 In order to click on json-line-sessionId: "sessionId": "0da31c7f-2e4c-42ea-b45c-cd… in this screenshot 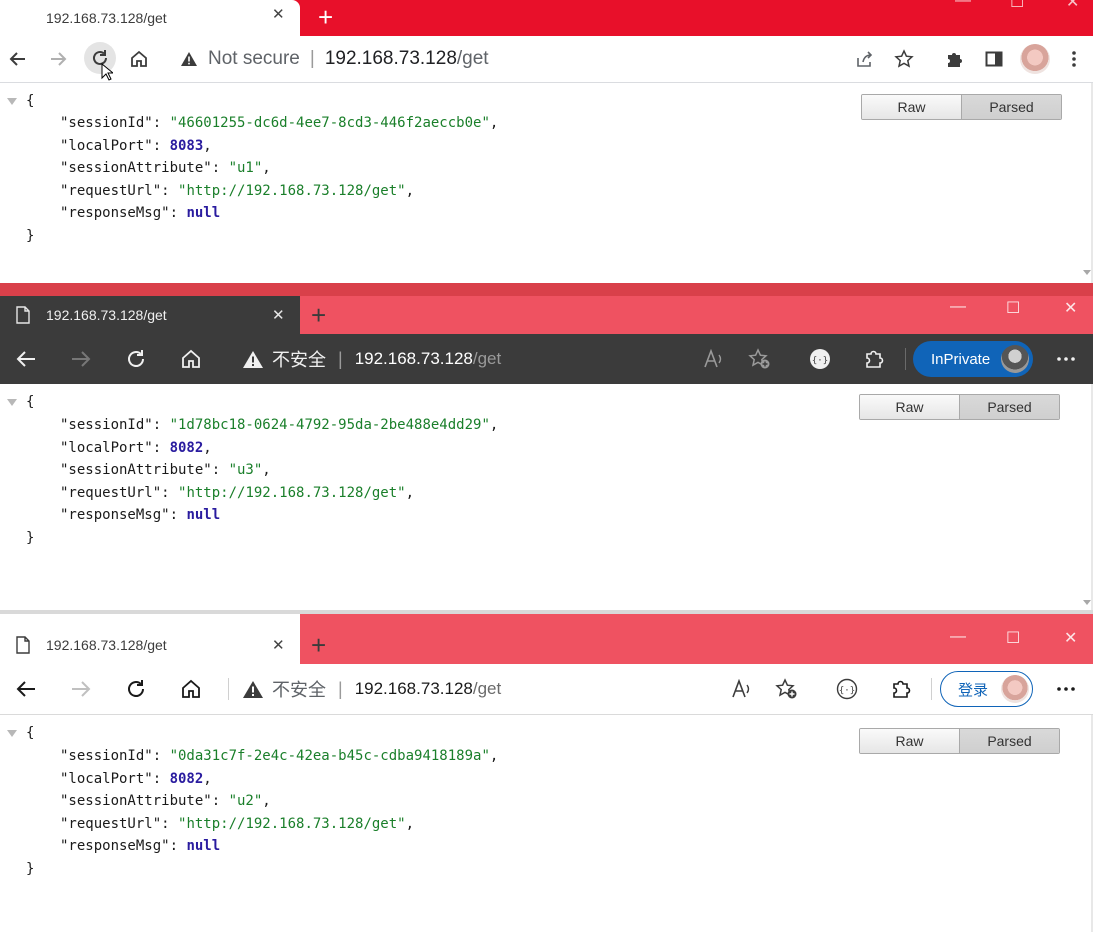, I will do `click(279, 756)`.